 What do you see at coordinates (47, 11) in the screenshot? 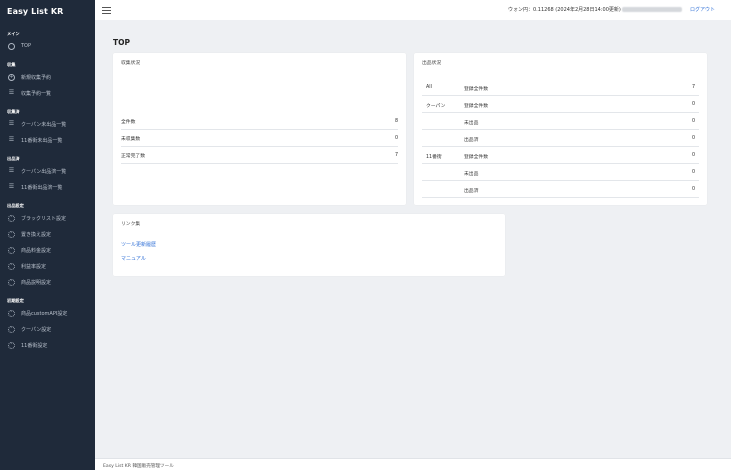
I see `brand-logo: Easy List KR` at bounding box center [47, 11].